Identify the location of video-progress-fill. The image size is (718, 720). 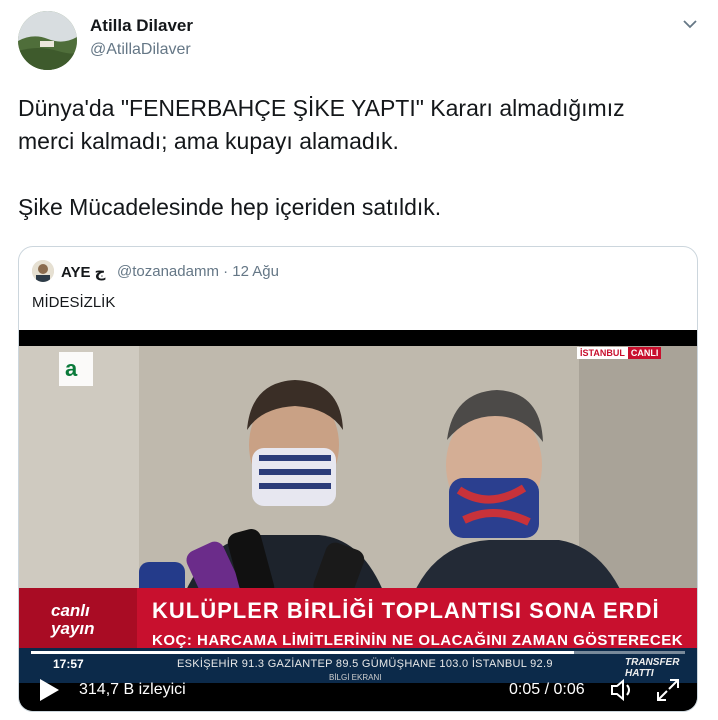
(302, 652).